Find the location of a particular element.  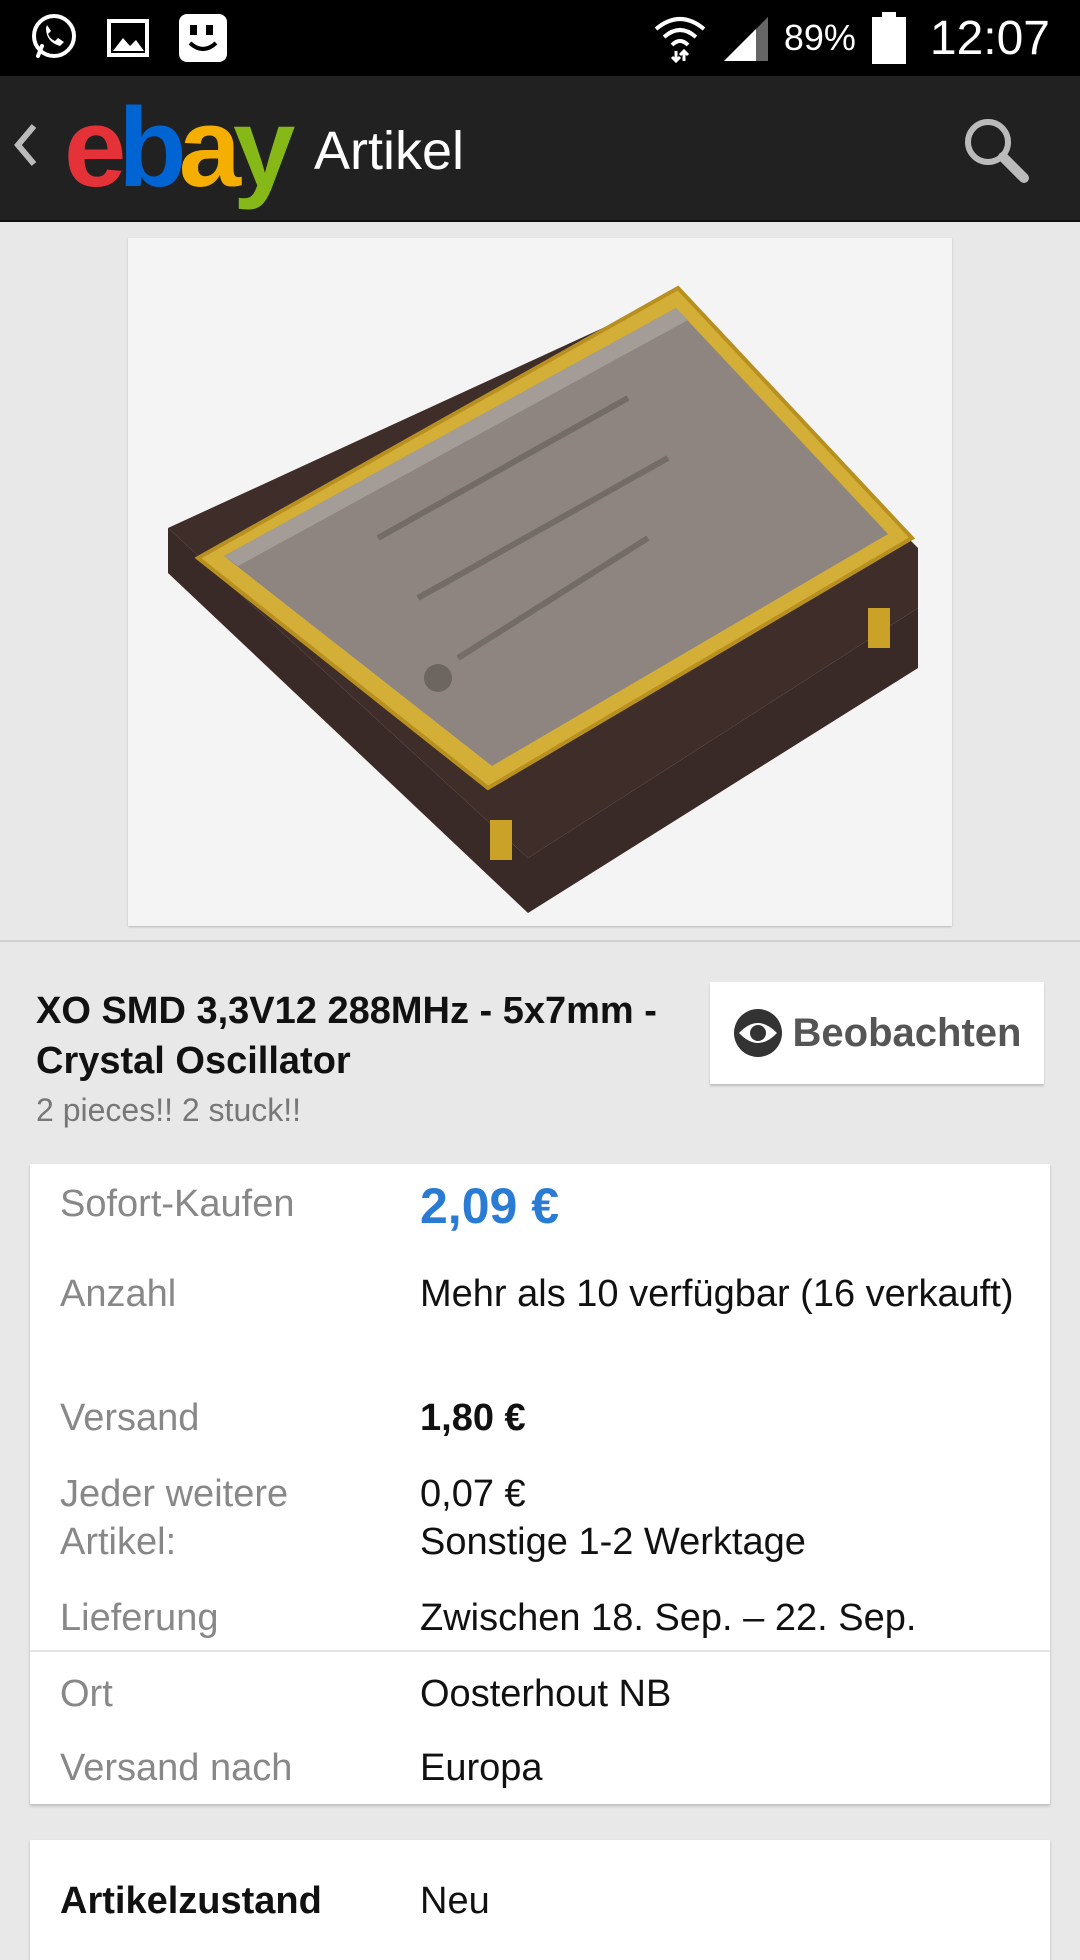

logo-letter-y: y is located at coordinates (264, 147).